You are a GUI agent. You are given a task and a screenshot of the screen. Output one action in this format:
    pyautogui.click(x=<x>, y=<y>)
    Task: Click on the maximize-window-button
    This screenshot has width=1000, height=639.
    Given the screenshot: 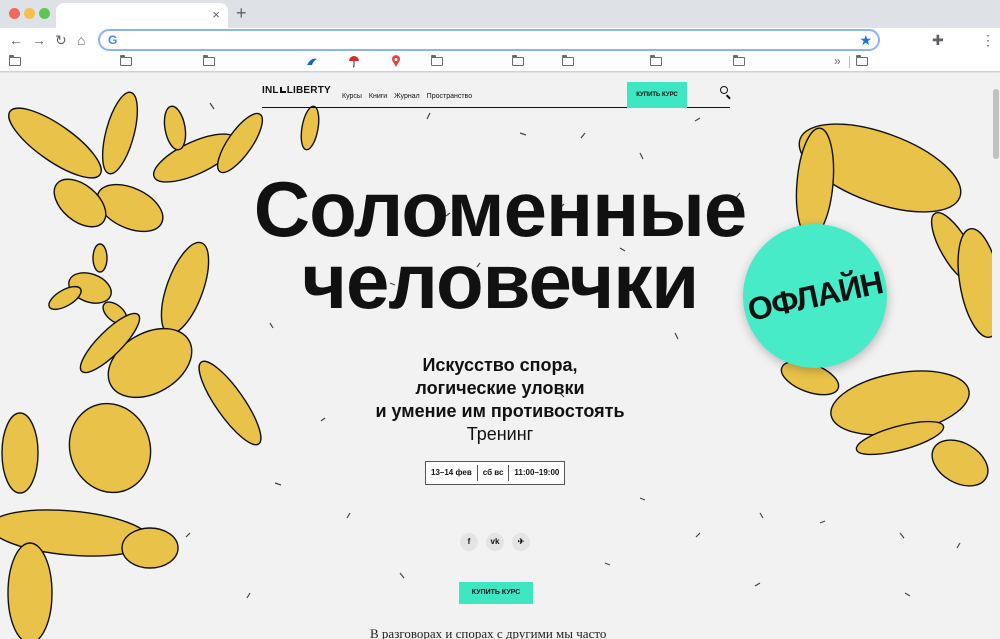 What is the action you would take?
    pyautogui.click(x=44, y=13)
    